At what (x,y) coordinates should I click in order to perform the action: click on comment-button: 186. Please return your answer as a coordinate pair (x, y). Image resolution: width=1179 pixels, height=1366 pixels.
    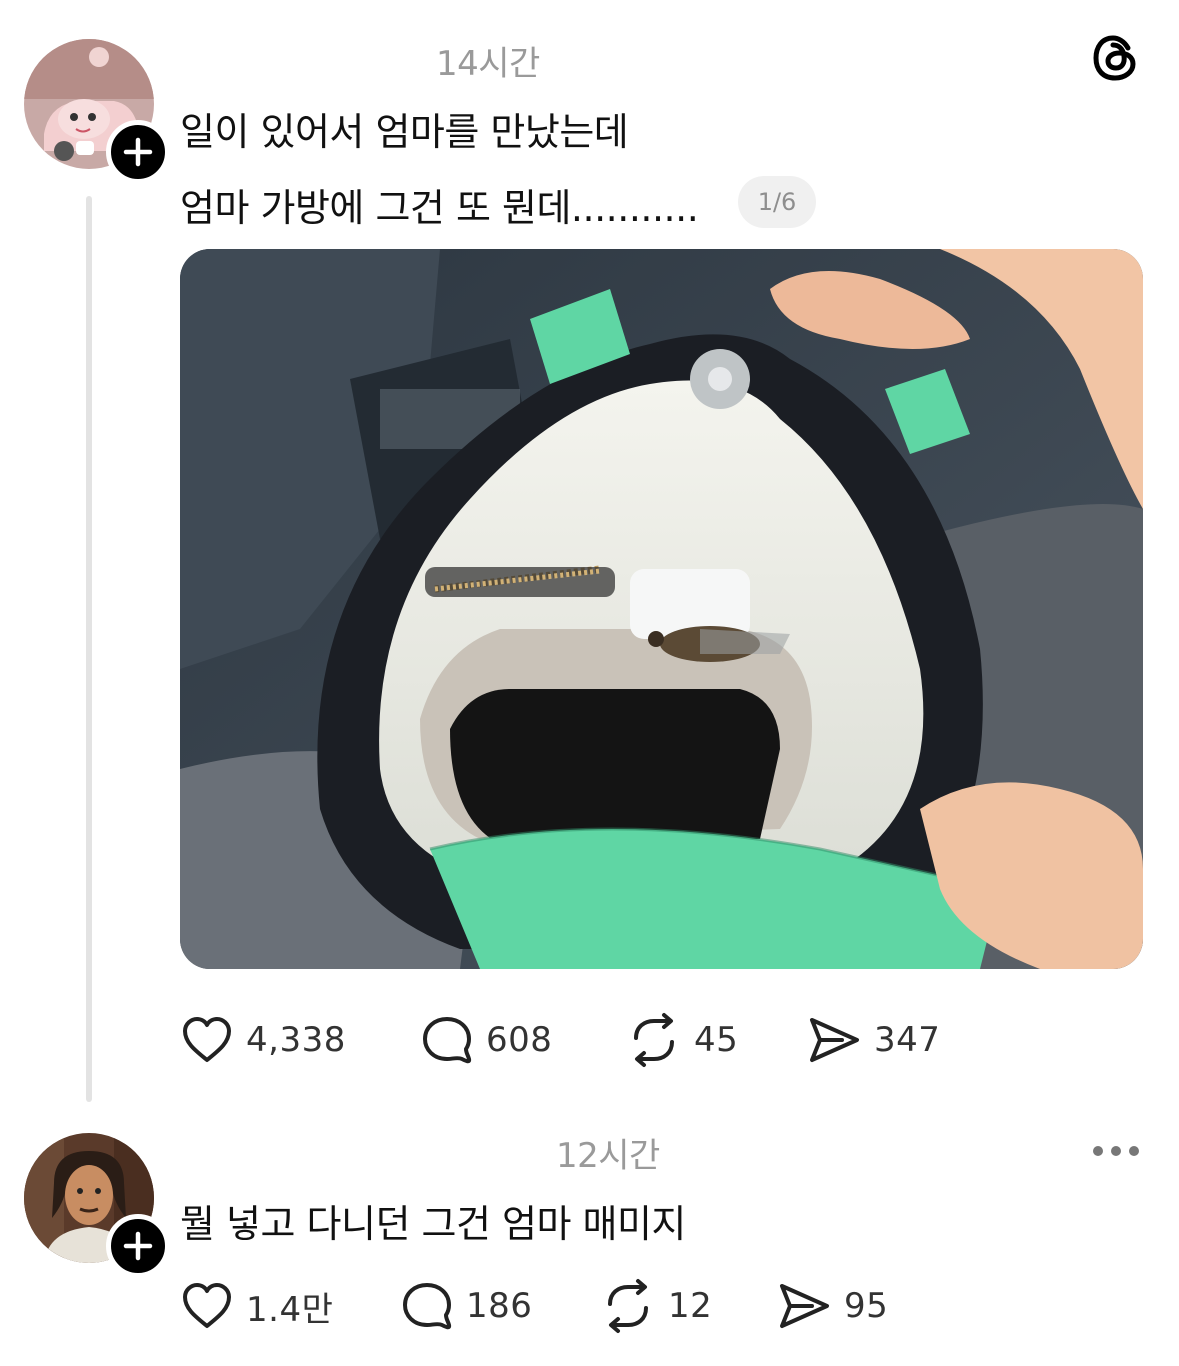
    Looking at the image, I should click on (466, 1306).